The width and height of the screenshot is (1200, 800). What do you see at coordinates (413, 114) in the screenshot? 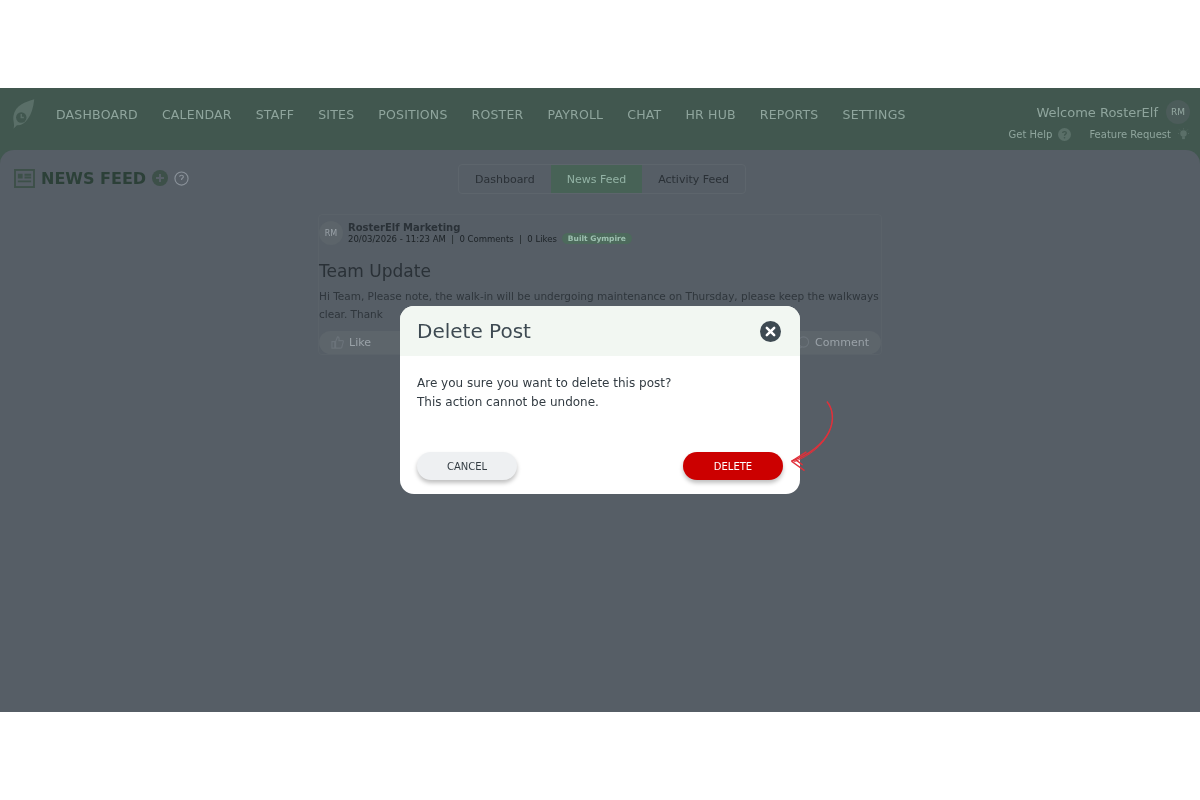
I see `nav-link: POSITIONS` at bounding box center [413, 114].